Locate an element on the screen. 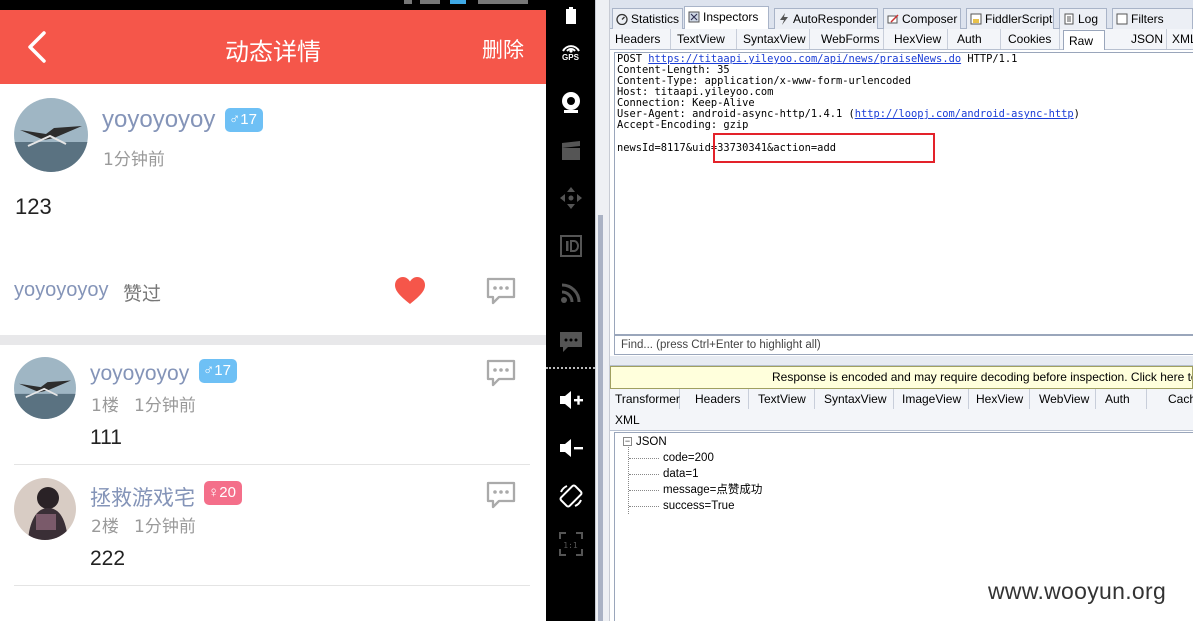 The height and width of the screenshot is (621, 1193). scale-label: 1:1 is located at coordinates (570, 545).